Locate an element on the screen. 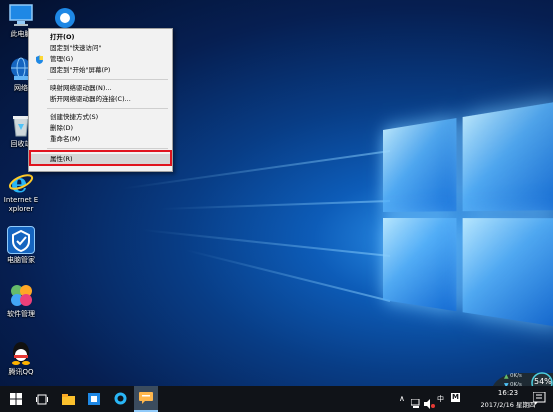 The image size is (553, 413). upload-arrow-icon: ▲ is located at coordinates (506, 376).